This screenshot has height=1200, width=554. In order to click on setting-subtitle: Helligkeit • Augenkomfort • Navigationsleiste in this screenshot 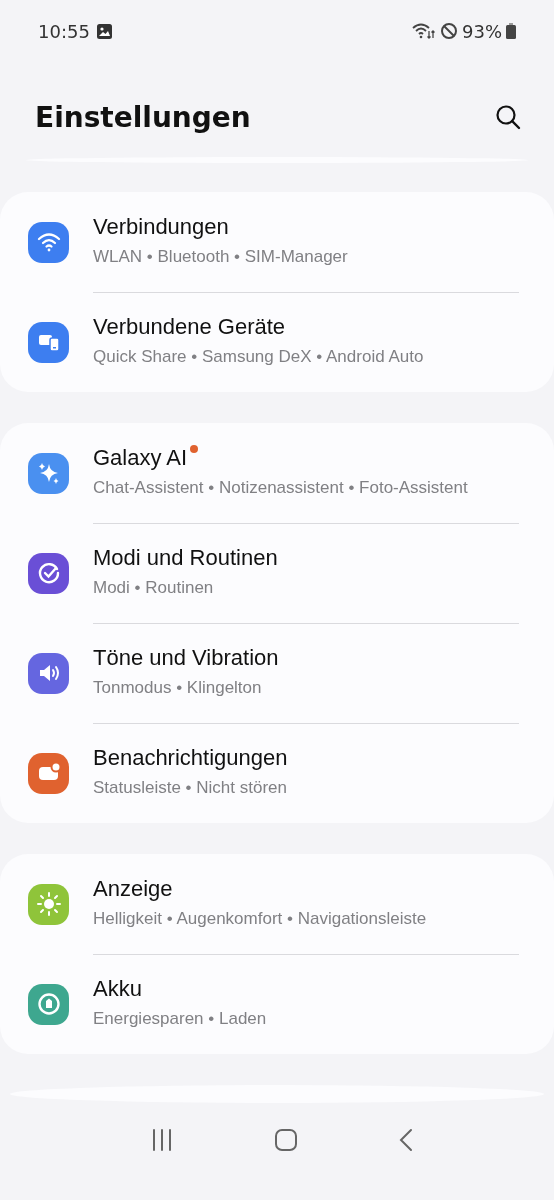, I will do `click(260, 919)`.